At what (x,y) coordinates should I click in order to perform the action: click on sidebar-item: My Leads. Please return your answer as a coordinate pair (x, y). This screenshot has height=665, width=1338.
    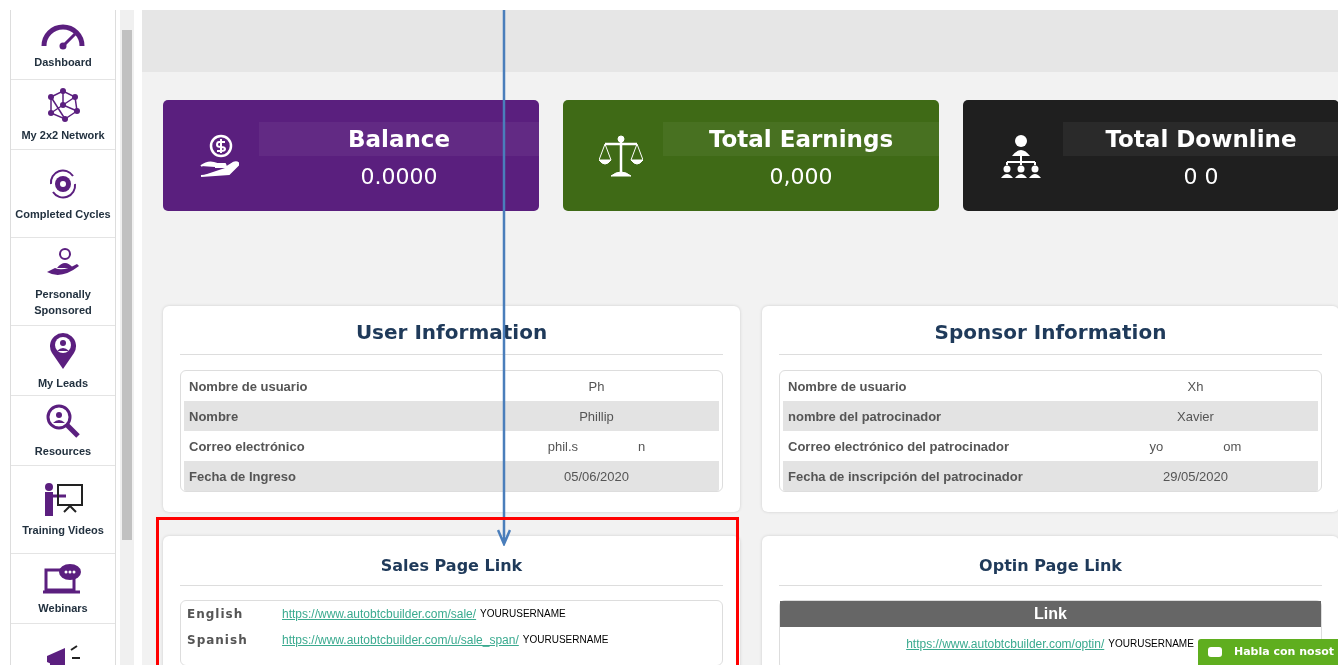
    Looking at the image, I should click on (63, 361).